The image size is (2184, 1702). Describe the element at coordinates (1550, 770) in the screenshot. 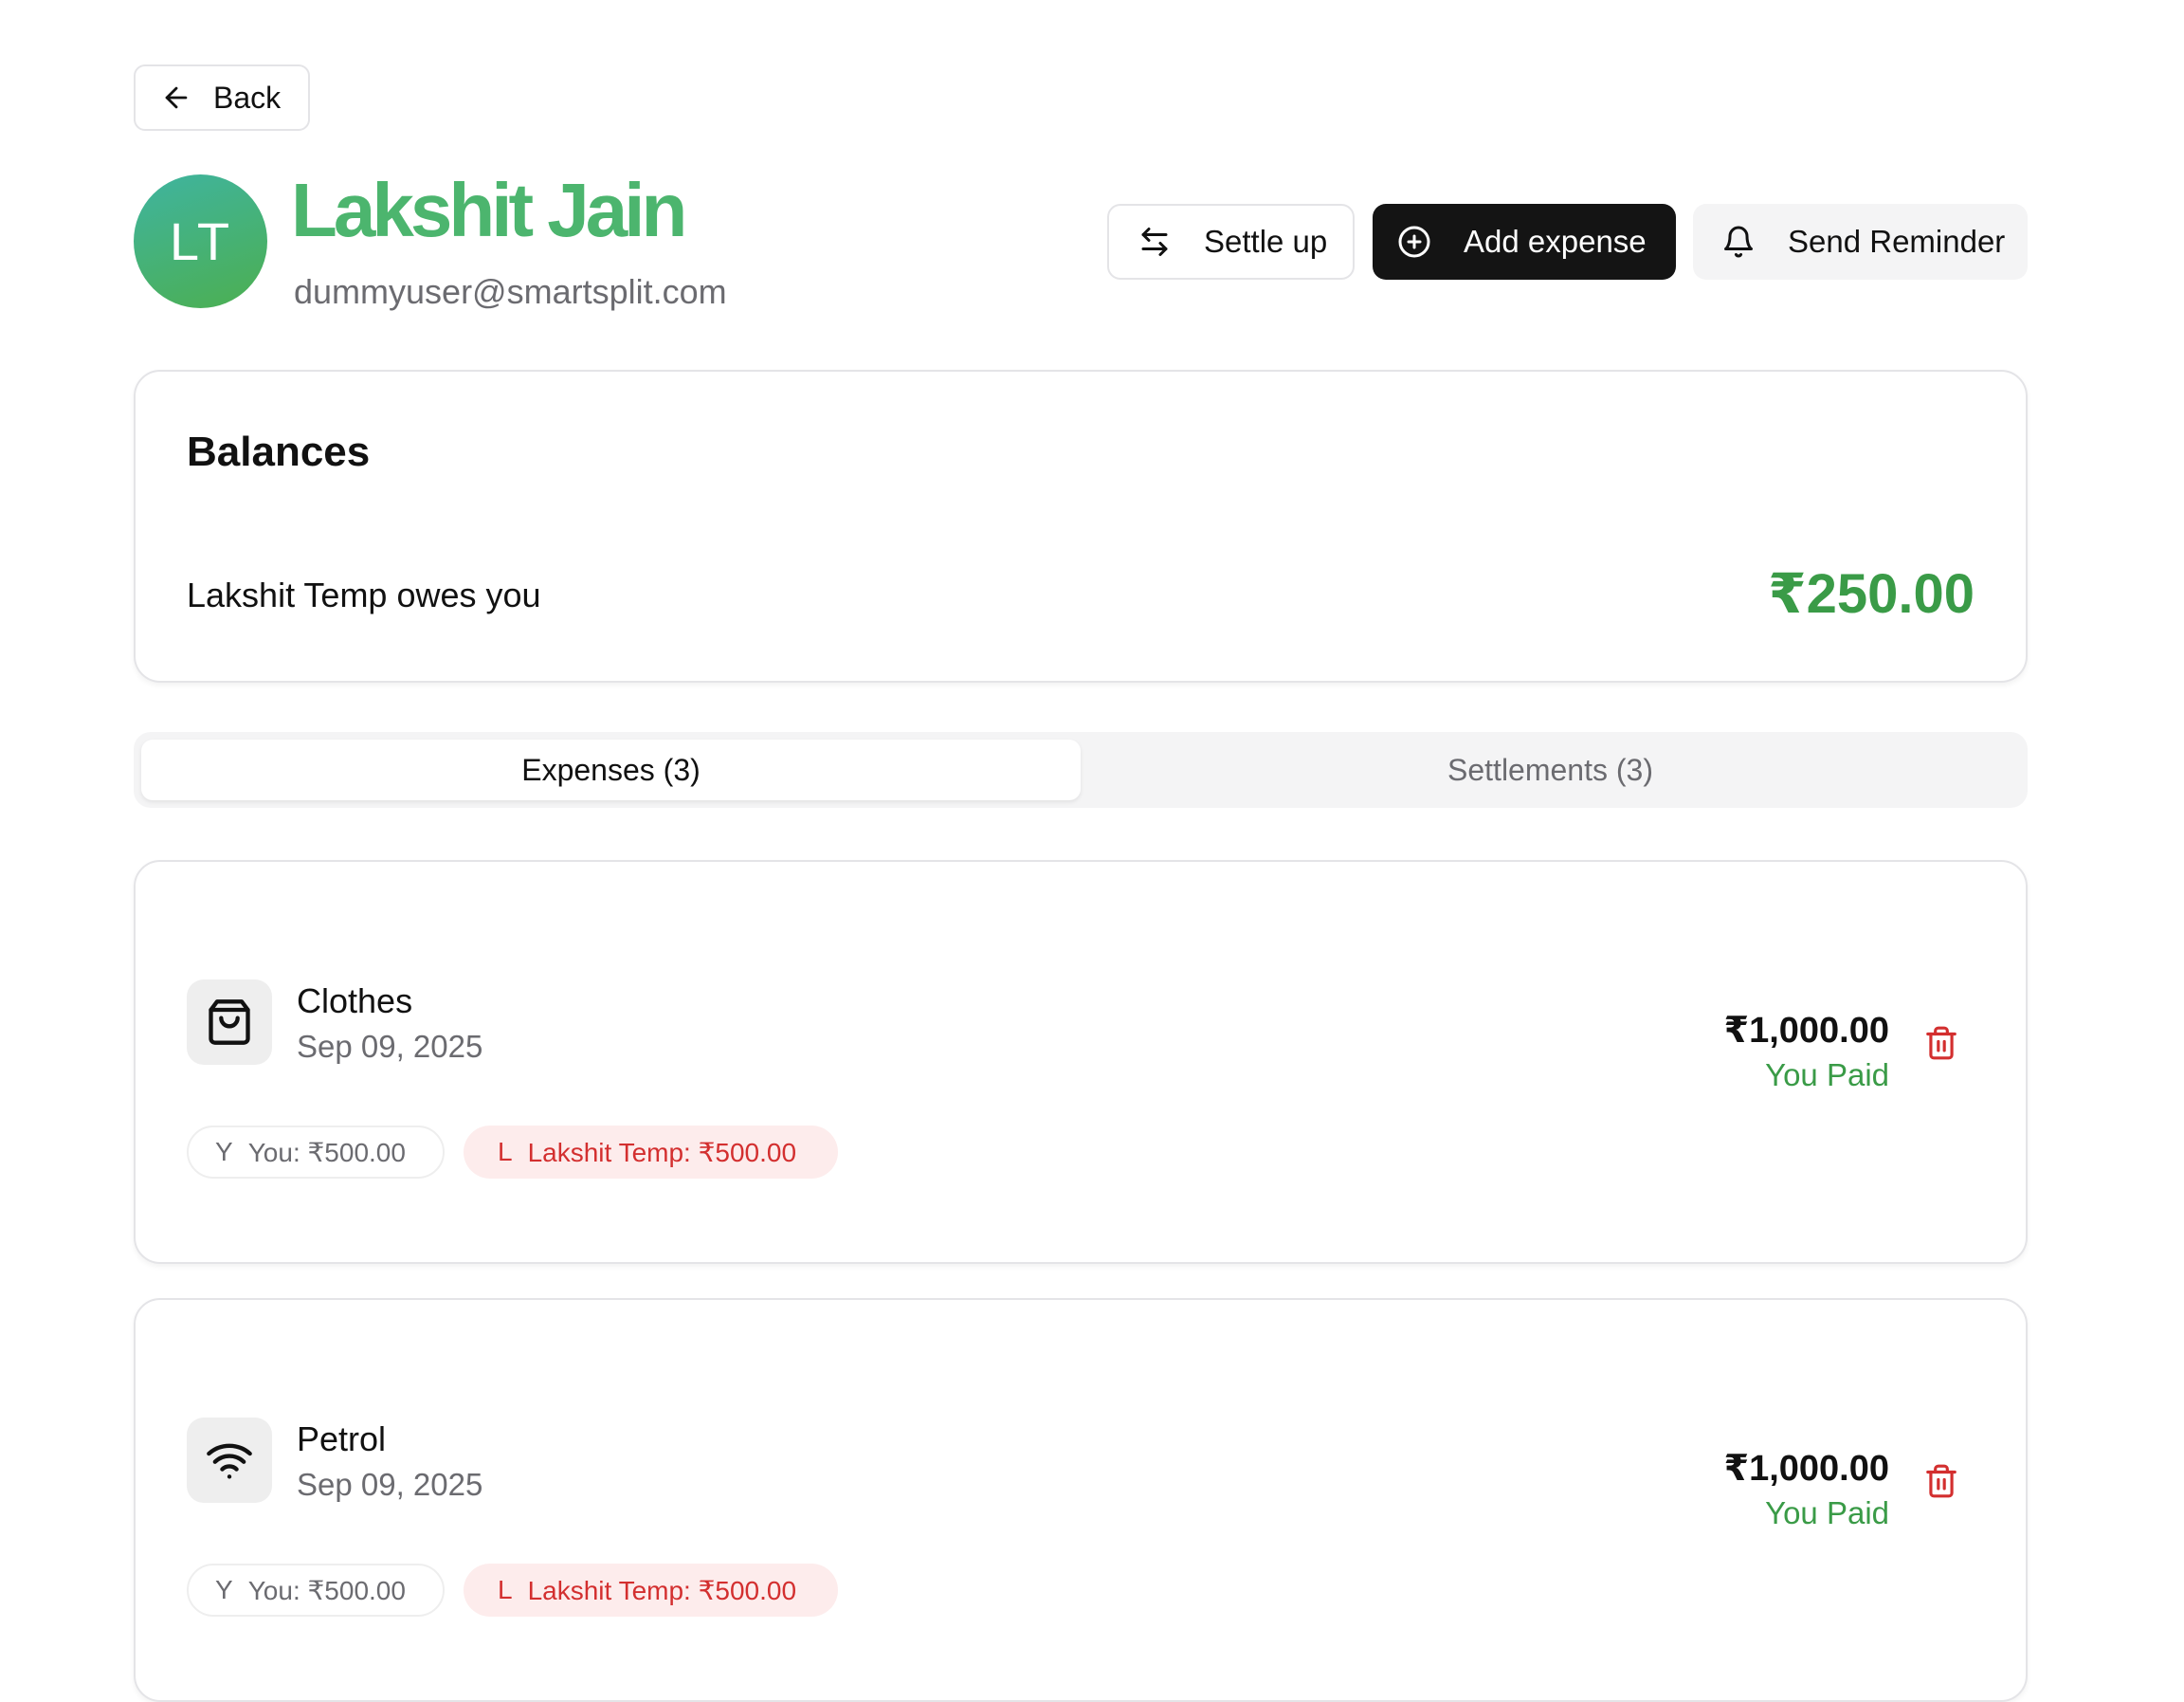

I see `tab-settlements: Settlements (3)` at that location.